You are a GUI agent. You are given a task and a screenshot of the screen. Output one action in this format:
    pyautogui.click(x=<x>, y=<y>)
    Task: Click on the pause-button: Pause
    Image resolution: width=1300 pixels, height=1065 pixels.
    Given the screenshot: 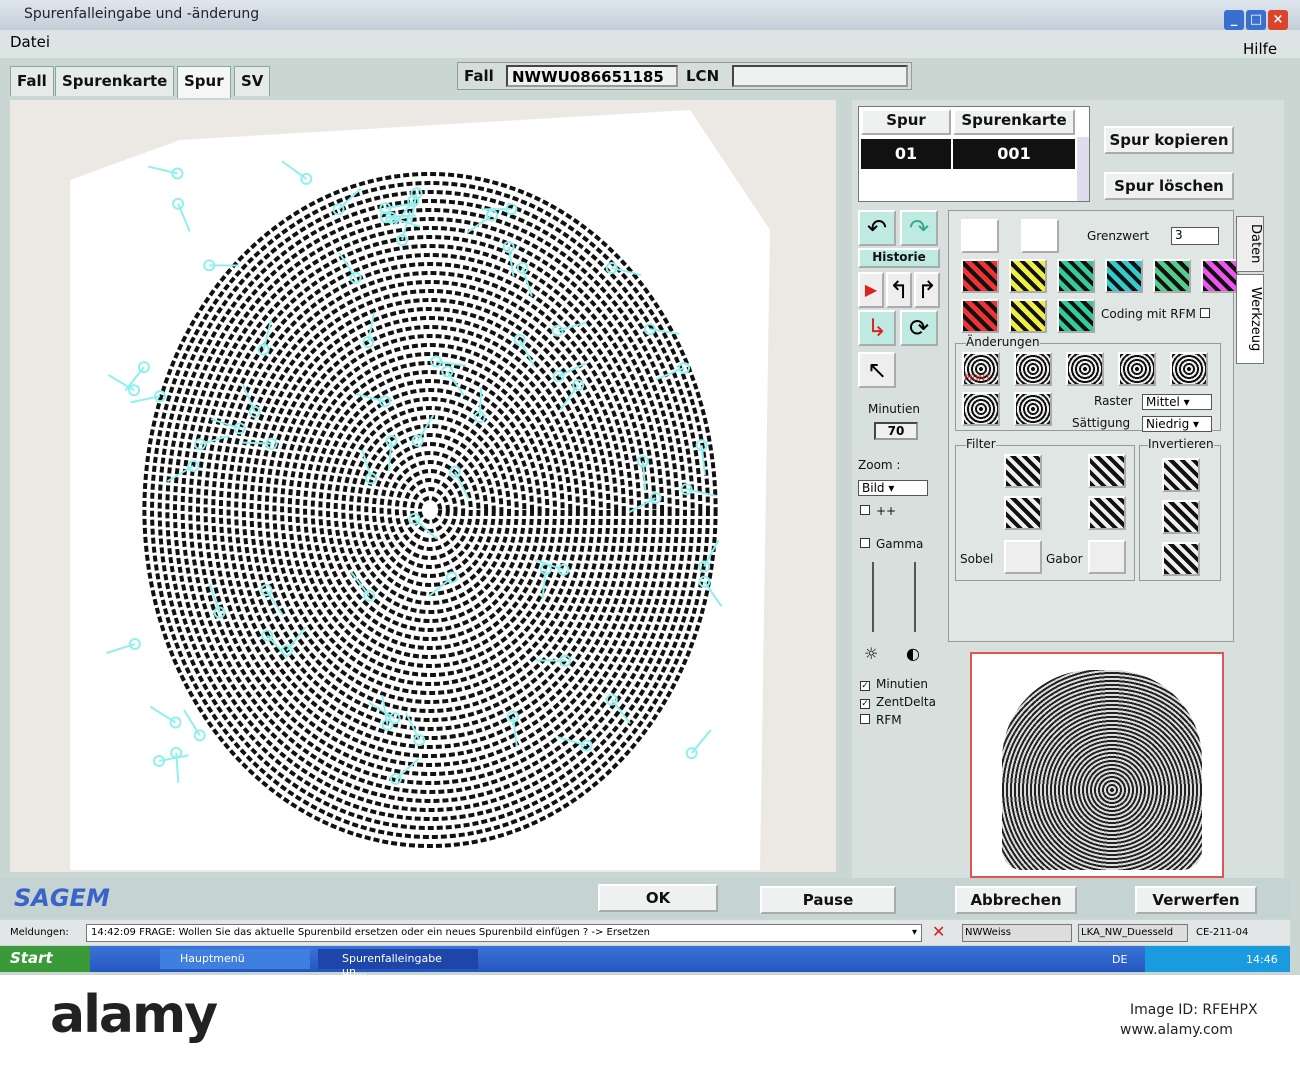 What is the action you would take?
    pyautogui.click(x=828, y=900)
    